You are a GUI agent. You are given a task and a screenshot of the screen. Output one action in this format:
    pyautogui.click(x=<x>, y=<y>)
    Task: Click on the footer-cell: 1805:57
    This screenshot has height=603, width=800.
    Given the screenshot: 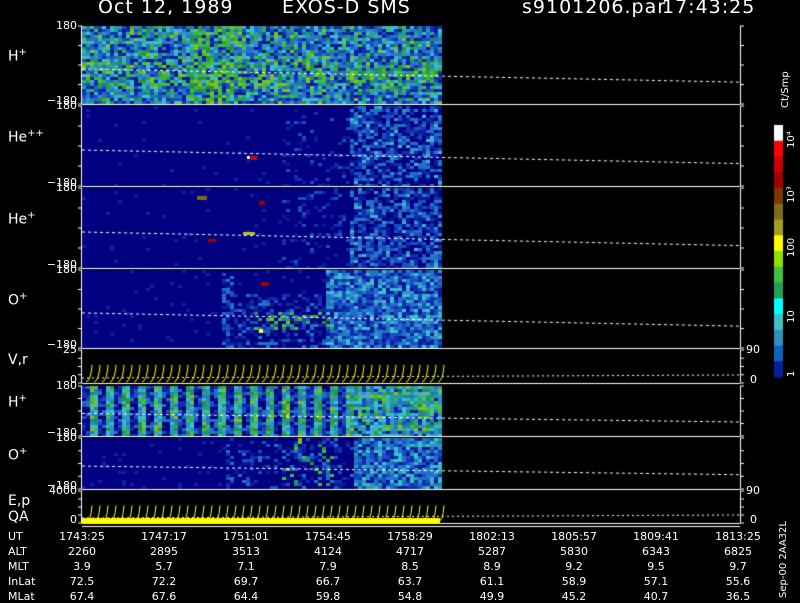 What is the action you would take?
    pyautogui.click(x=574, y=536)
    